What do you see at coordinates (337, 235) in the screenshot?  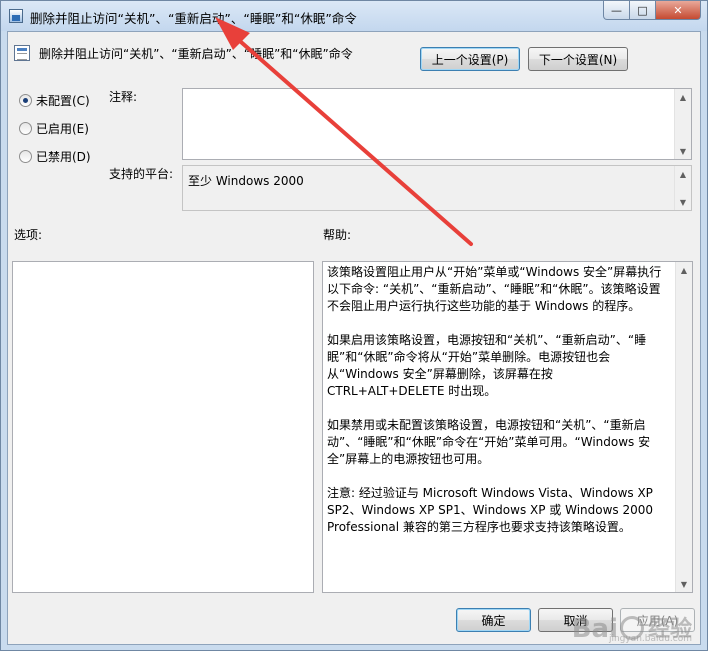 I see `help-label: 帮助:` at bounding box center [337, 235].